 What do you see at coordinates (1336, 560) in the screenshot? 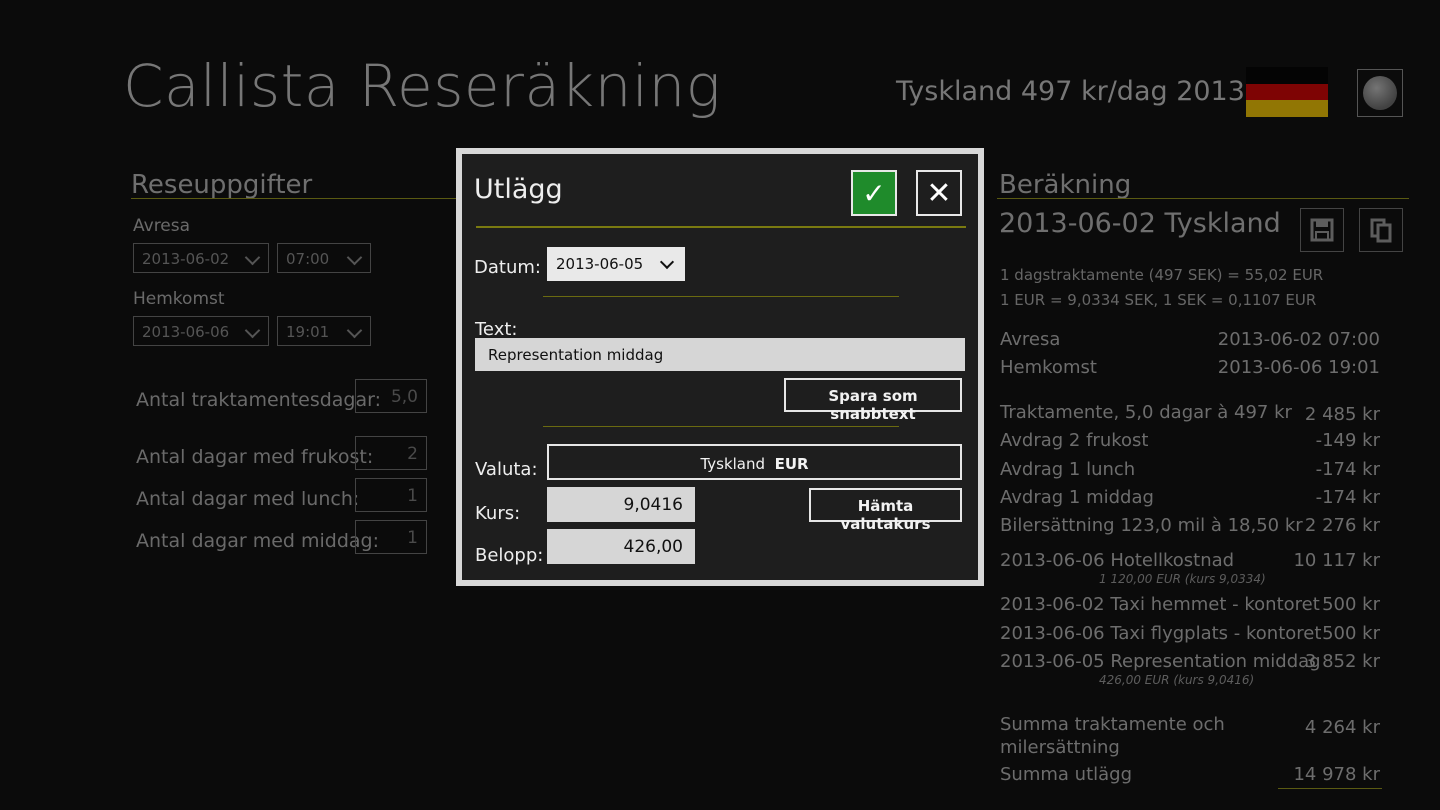
I see `expense-value: 10 117 kr` at bounding box center [1336, 560].